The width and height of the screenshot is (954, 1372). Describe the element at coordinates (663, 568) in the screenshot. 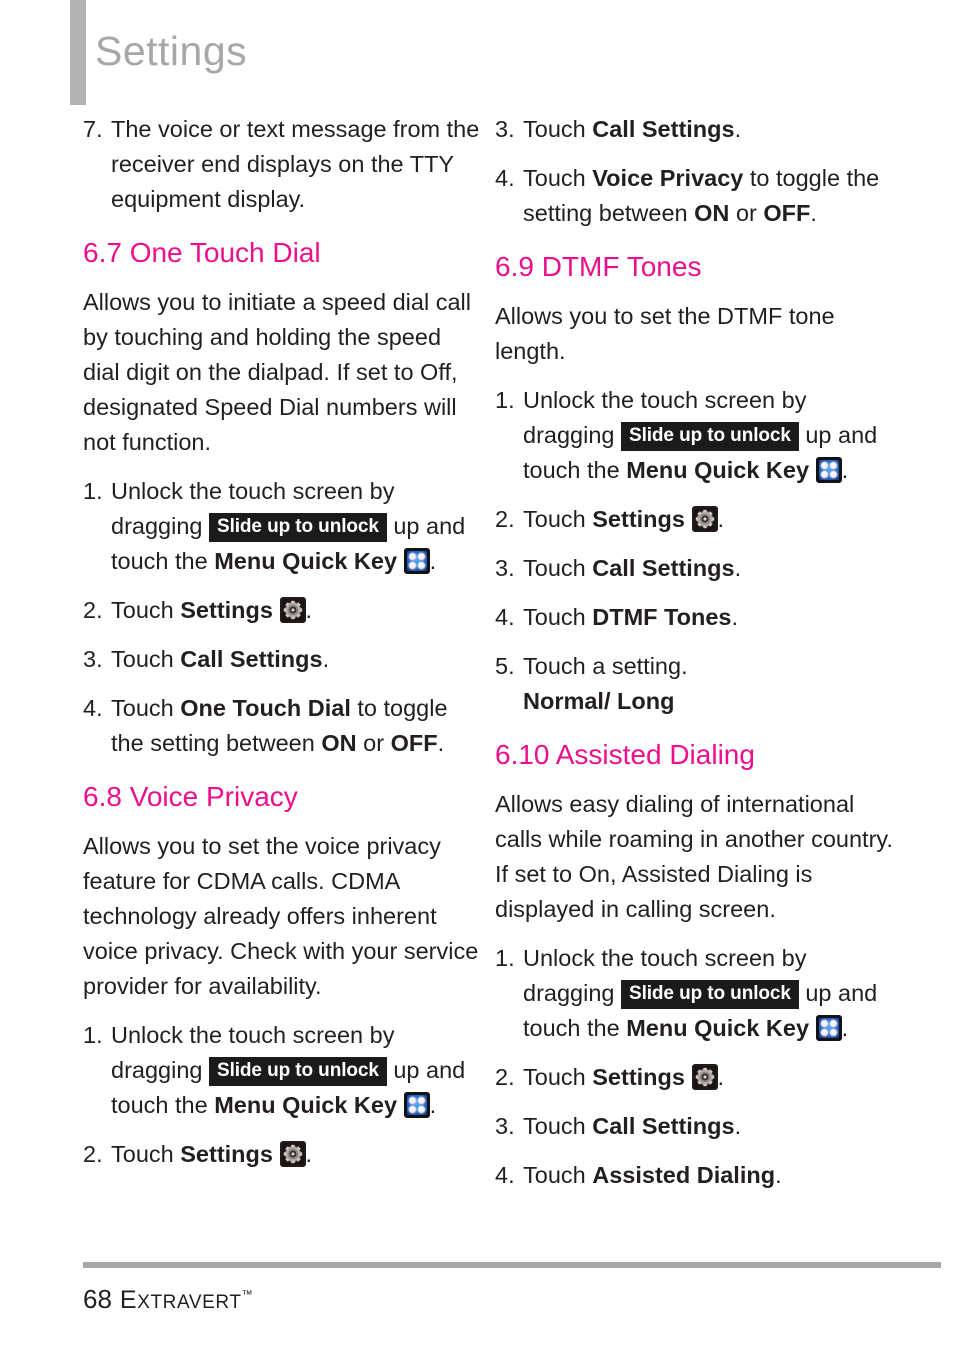

I see `call-settings-label: Call Settings` at that location.